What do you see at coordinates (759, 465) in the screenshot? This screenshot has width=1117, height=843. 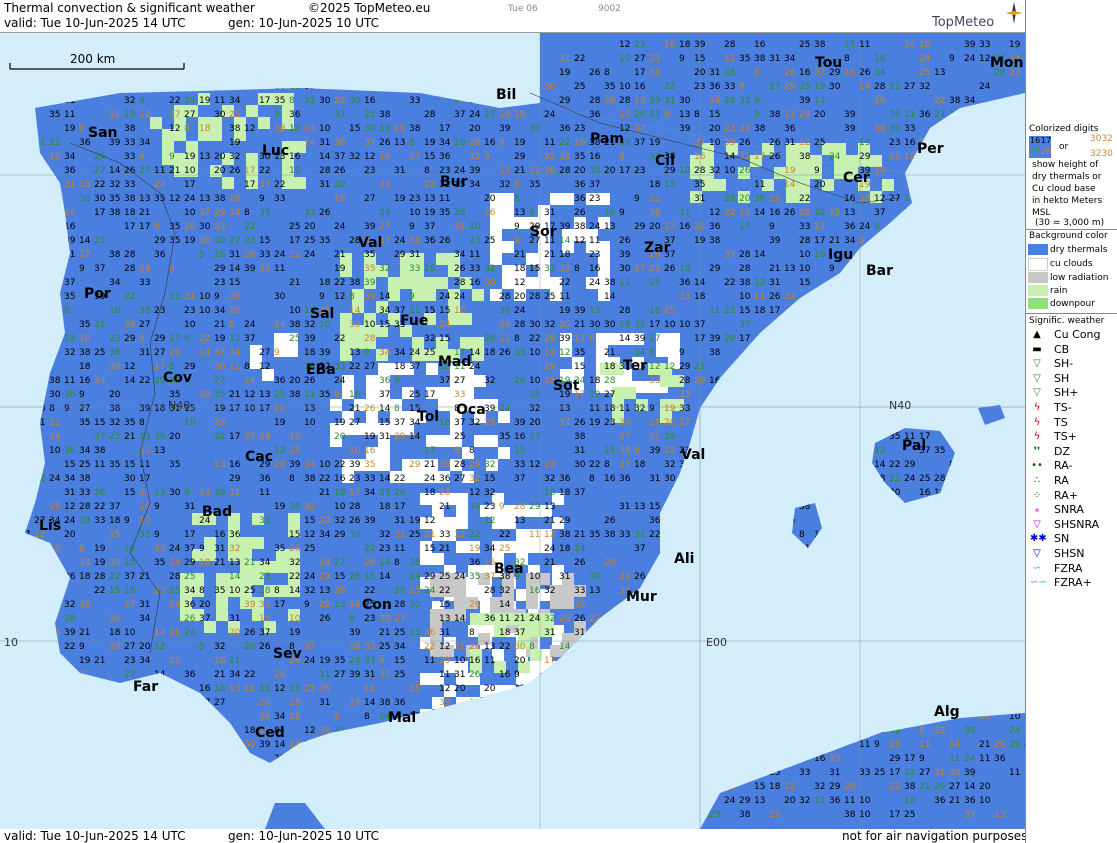 I see `thermal-height-digit: 27` at bounding box center [759, 465].